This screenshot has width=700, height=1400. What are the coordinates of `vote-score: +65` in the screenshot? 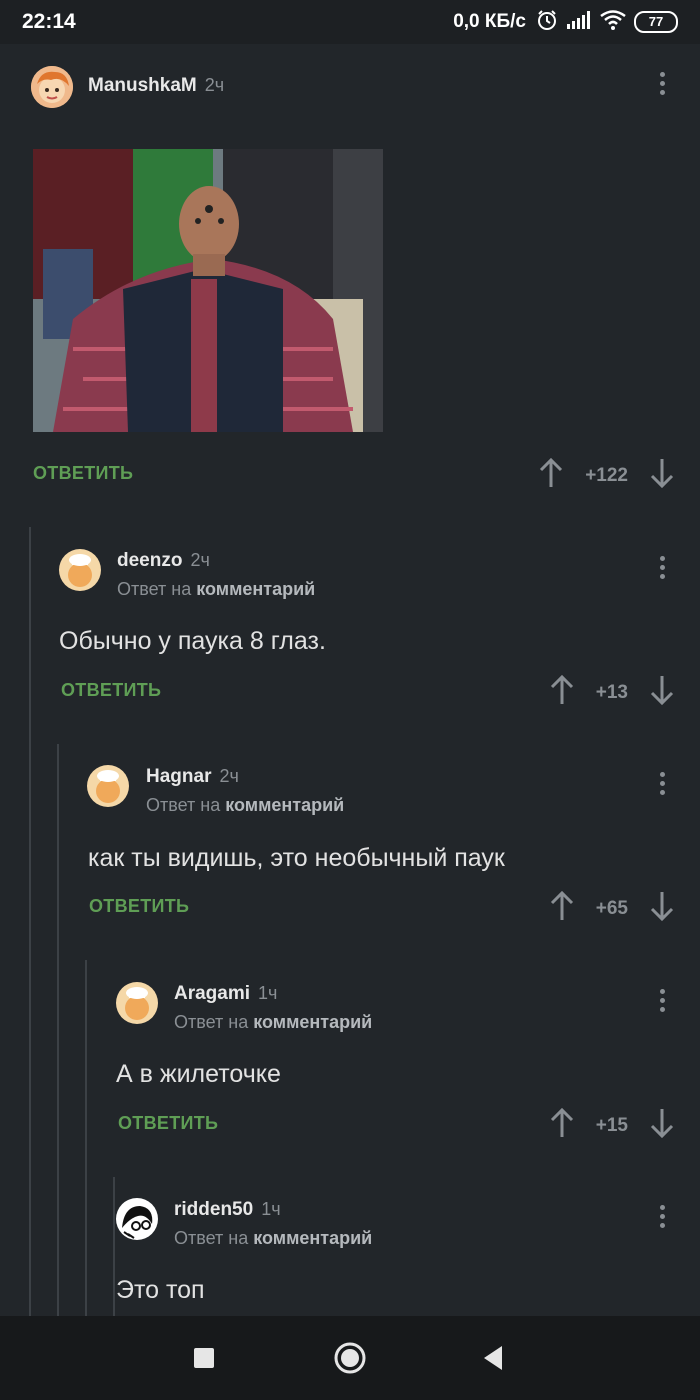 It's located at (611, 908).